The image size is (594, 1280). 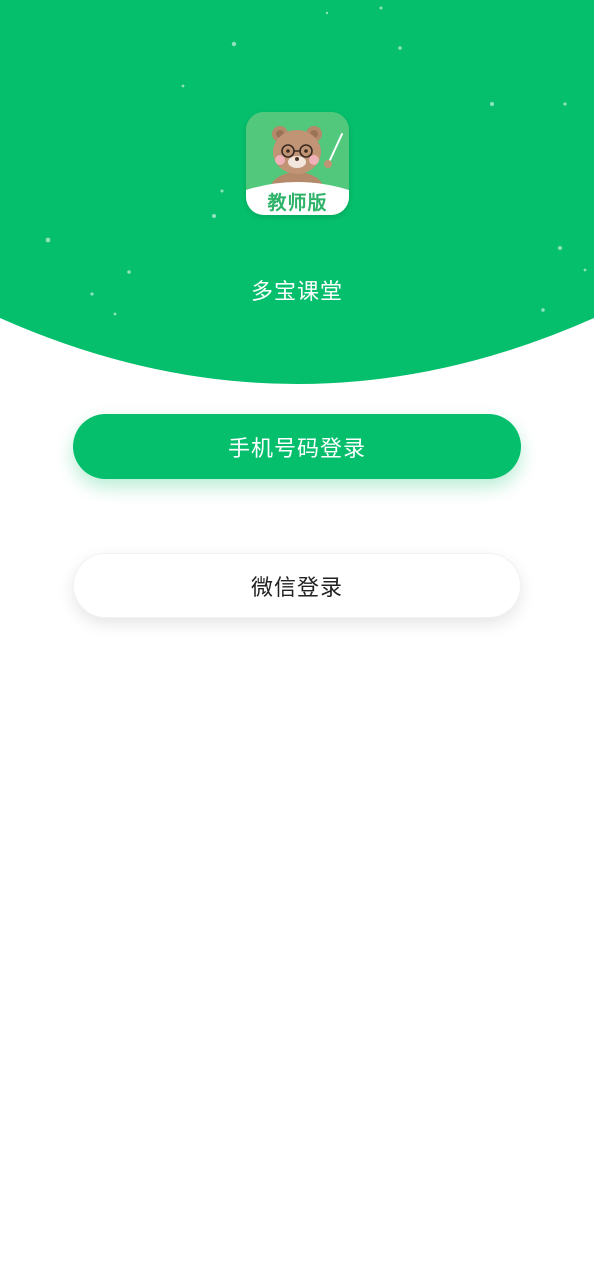 I want to click on app-icon: 教师版, so click(x=297, y=163).